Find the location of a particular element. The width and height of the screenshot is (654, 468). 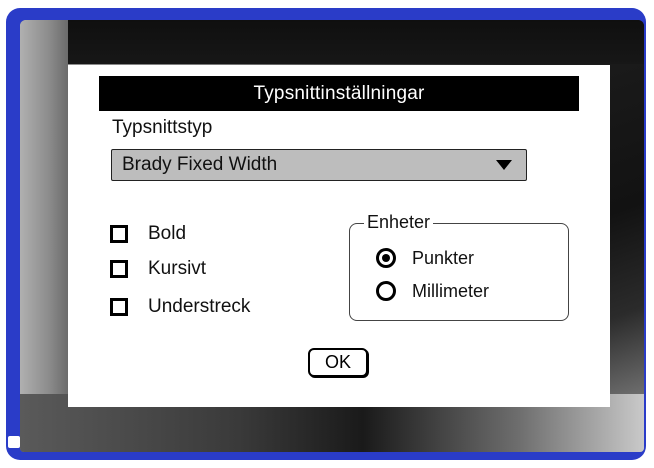

italic-checkbox-row: Kursivt is located at coordinates (158, 269).